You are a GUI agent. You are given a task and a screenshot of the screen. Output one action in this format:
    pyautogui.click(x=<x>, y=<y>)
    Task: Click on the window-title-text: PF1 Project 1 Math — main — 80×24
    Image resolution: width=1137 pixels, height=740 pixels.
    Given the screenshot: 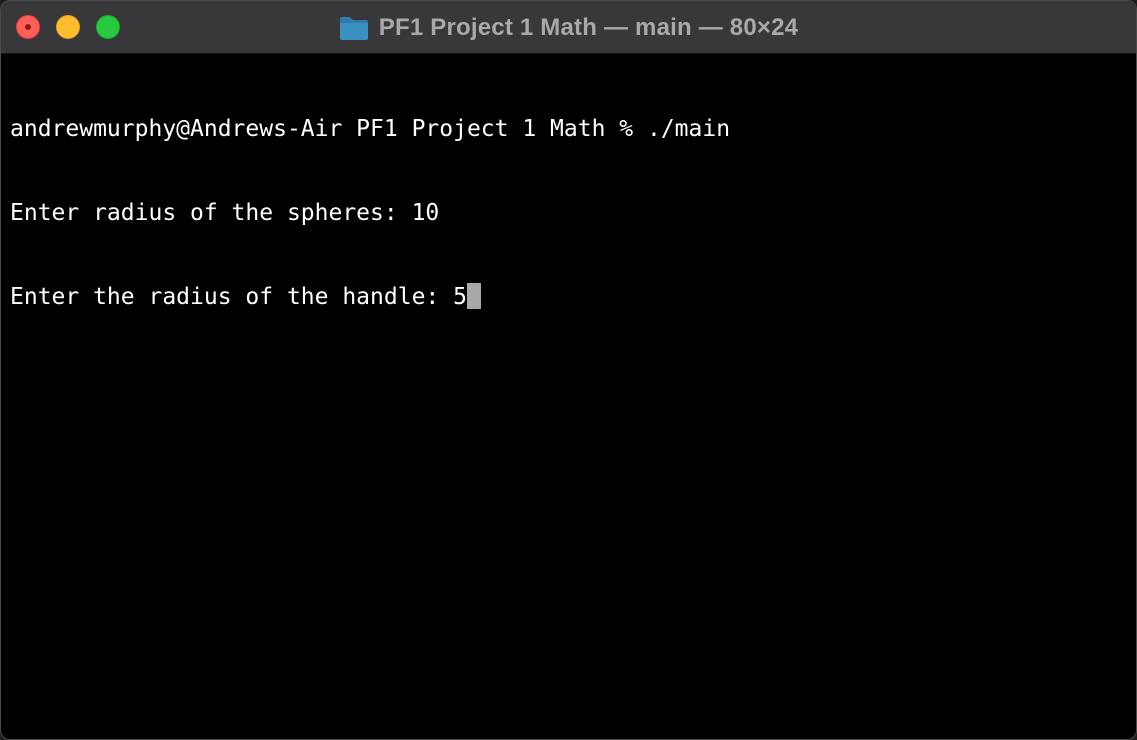 What is the action you would take?
    pyautogui.click(x=588, y=27)
    